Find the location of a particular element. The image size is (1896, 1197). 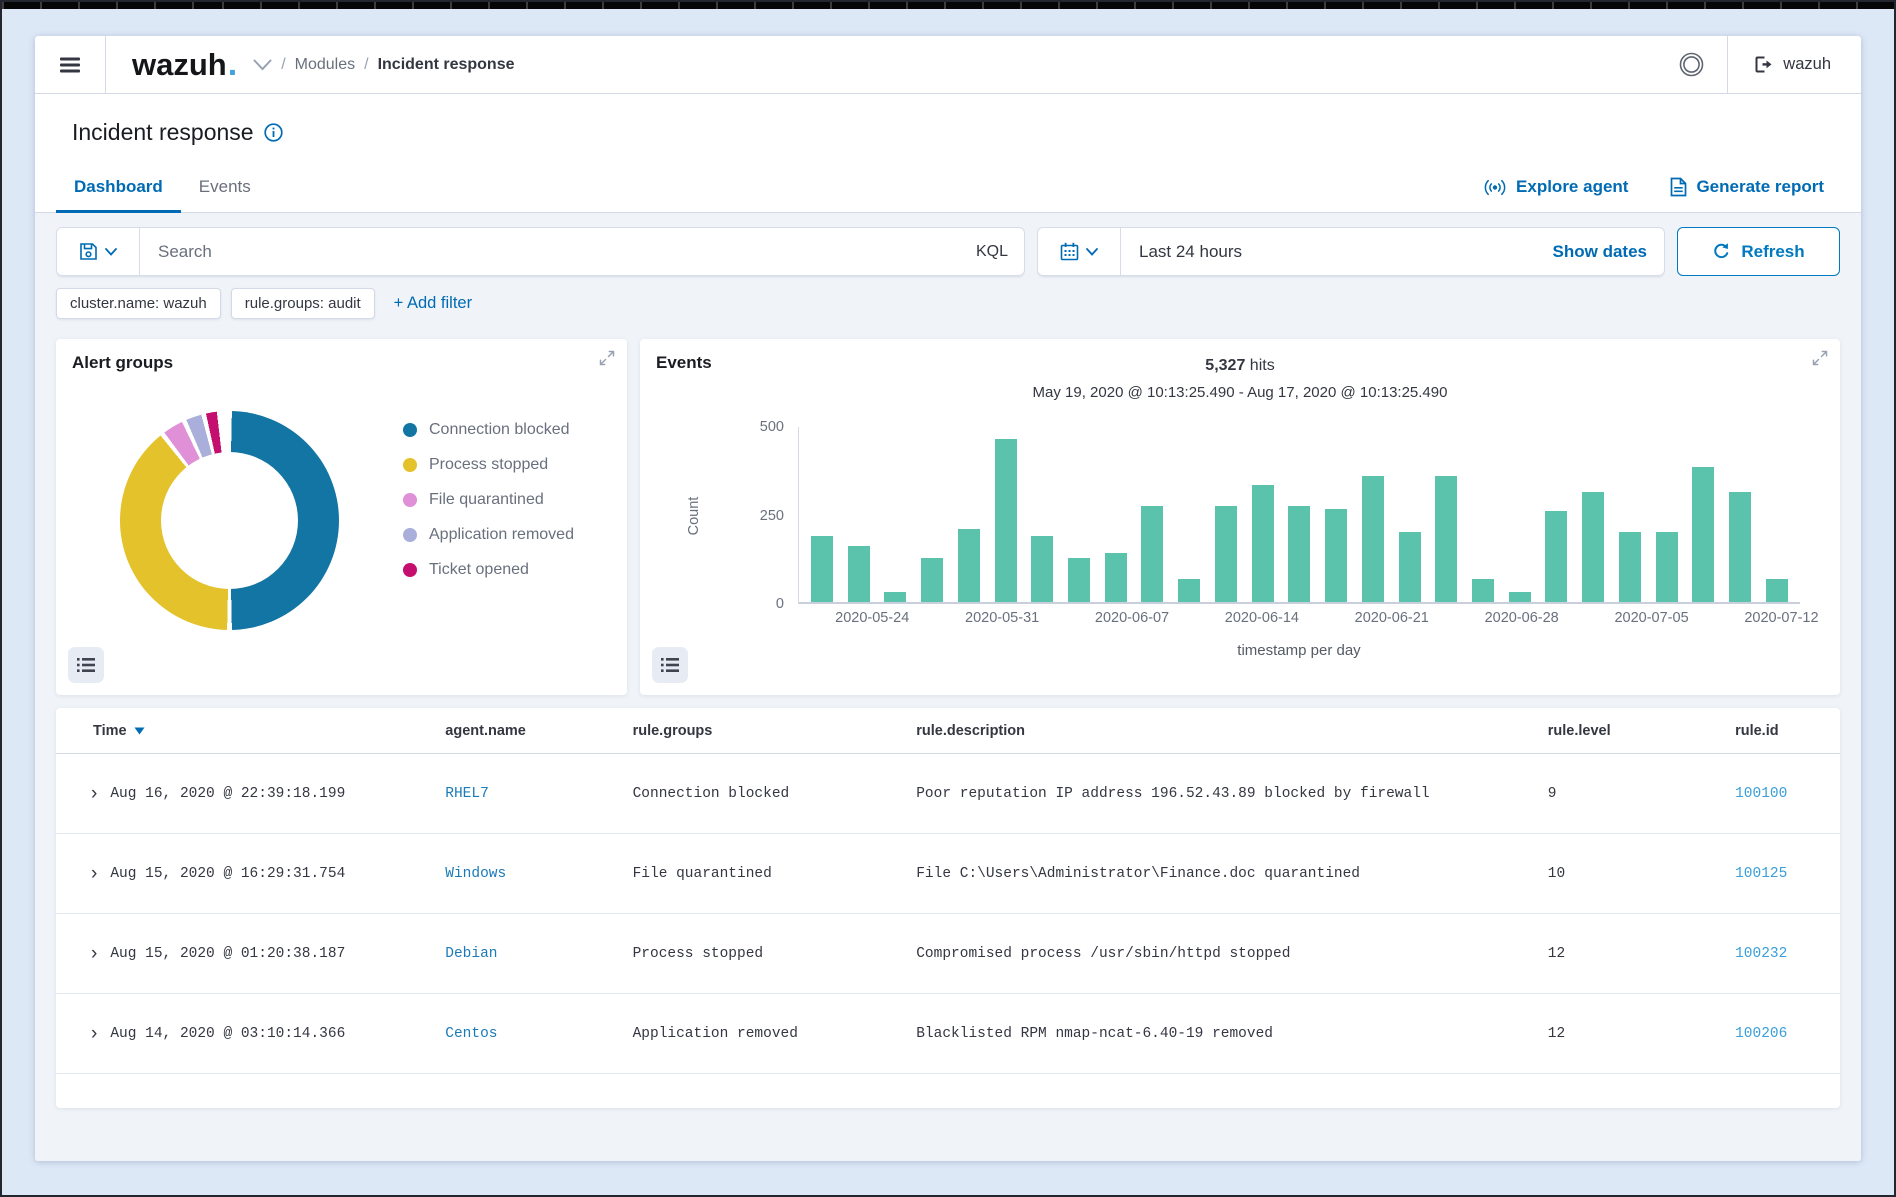

donut-chart is located at coordinates (229, 520).